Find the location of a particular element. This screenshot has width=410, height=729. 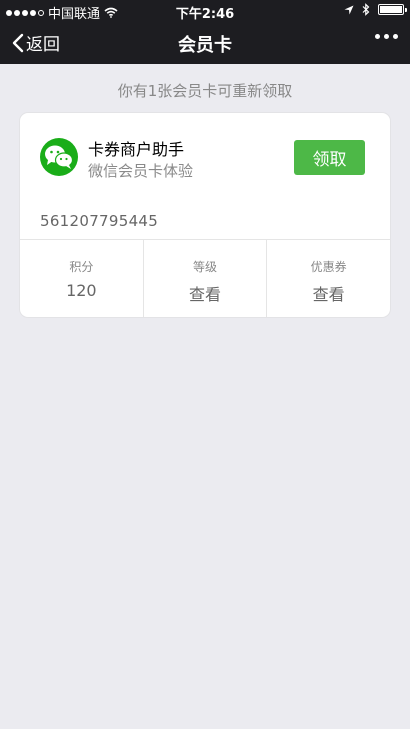

stat-level: 等级 查看 is located at coordinates (204, 278).